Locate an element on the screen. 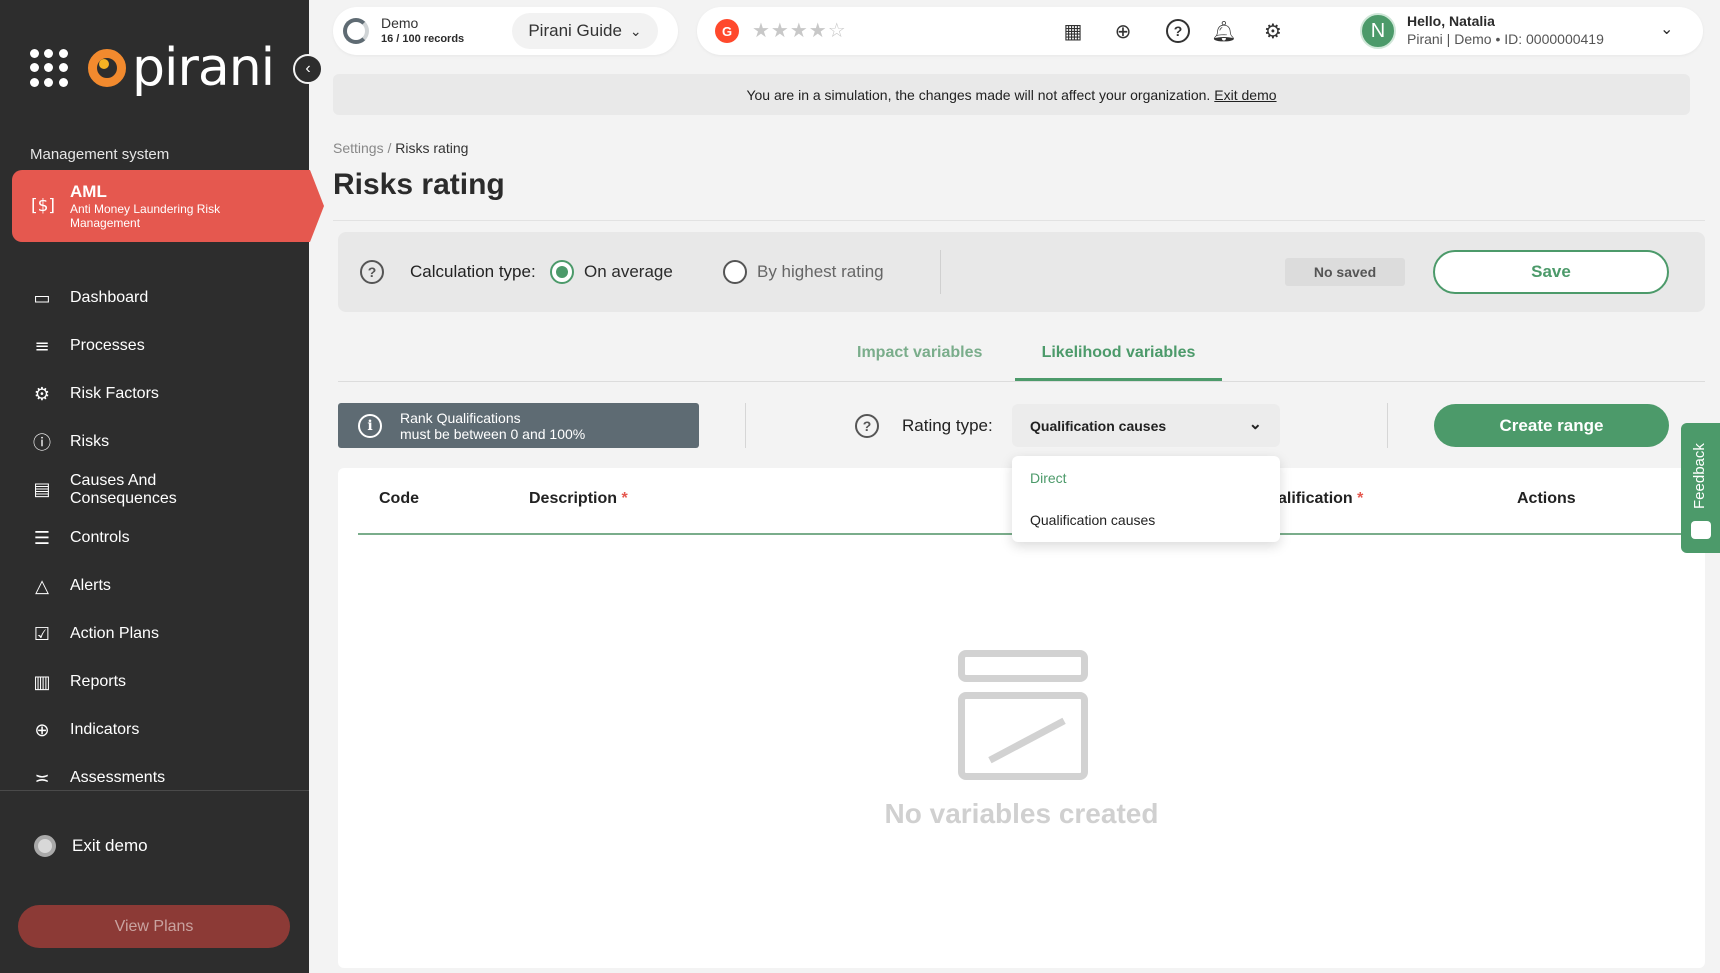 Image resolution: width=1720 pixels, height=973 pixels. records-count: 16 / 100 records is located at coordinates (423, 39).